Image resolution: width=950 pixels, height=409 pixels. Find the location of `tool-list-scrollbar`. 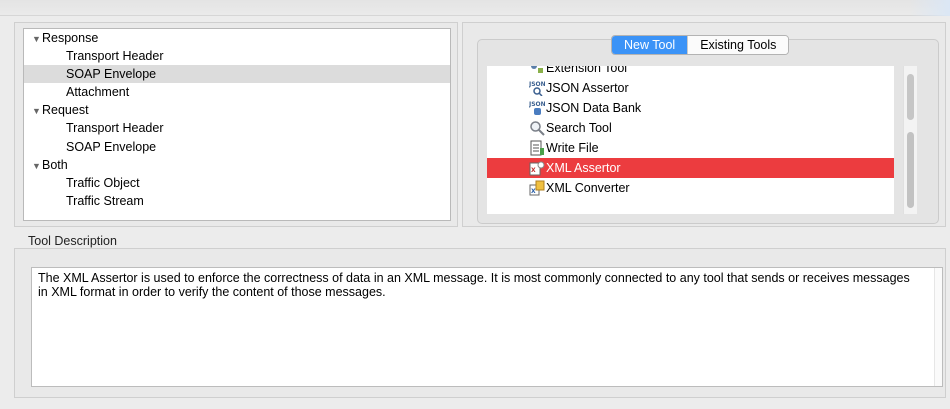

tool-list-scrollbar is located at coordinates (910, 140).